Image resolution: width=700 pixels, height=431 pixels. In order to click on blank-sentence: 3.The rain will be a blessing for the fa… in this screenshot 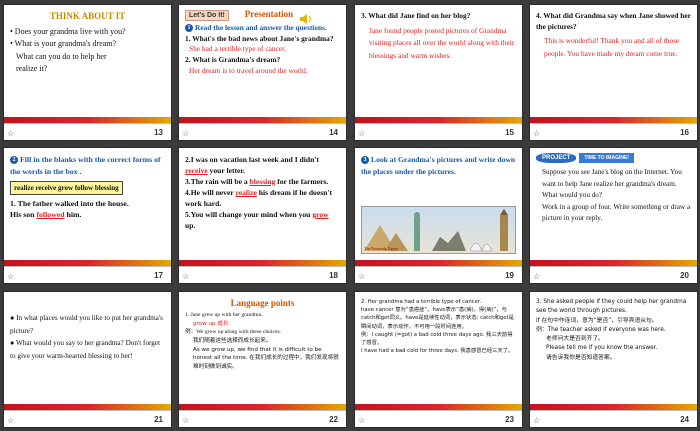, I will do `click(257, 181)`.